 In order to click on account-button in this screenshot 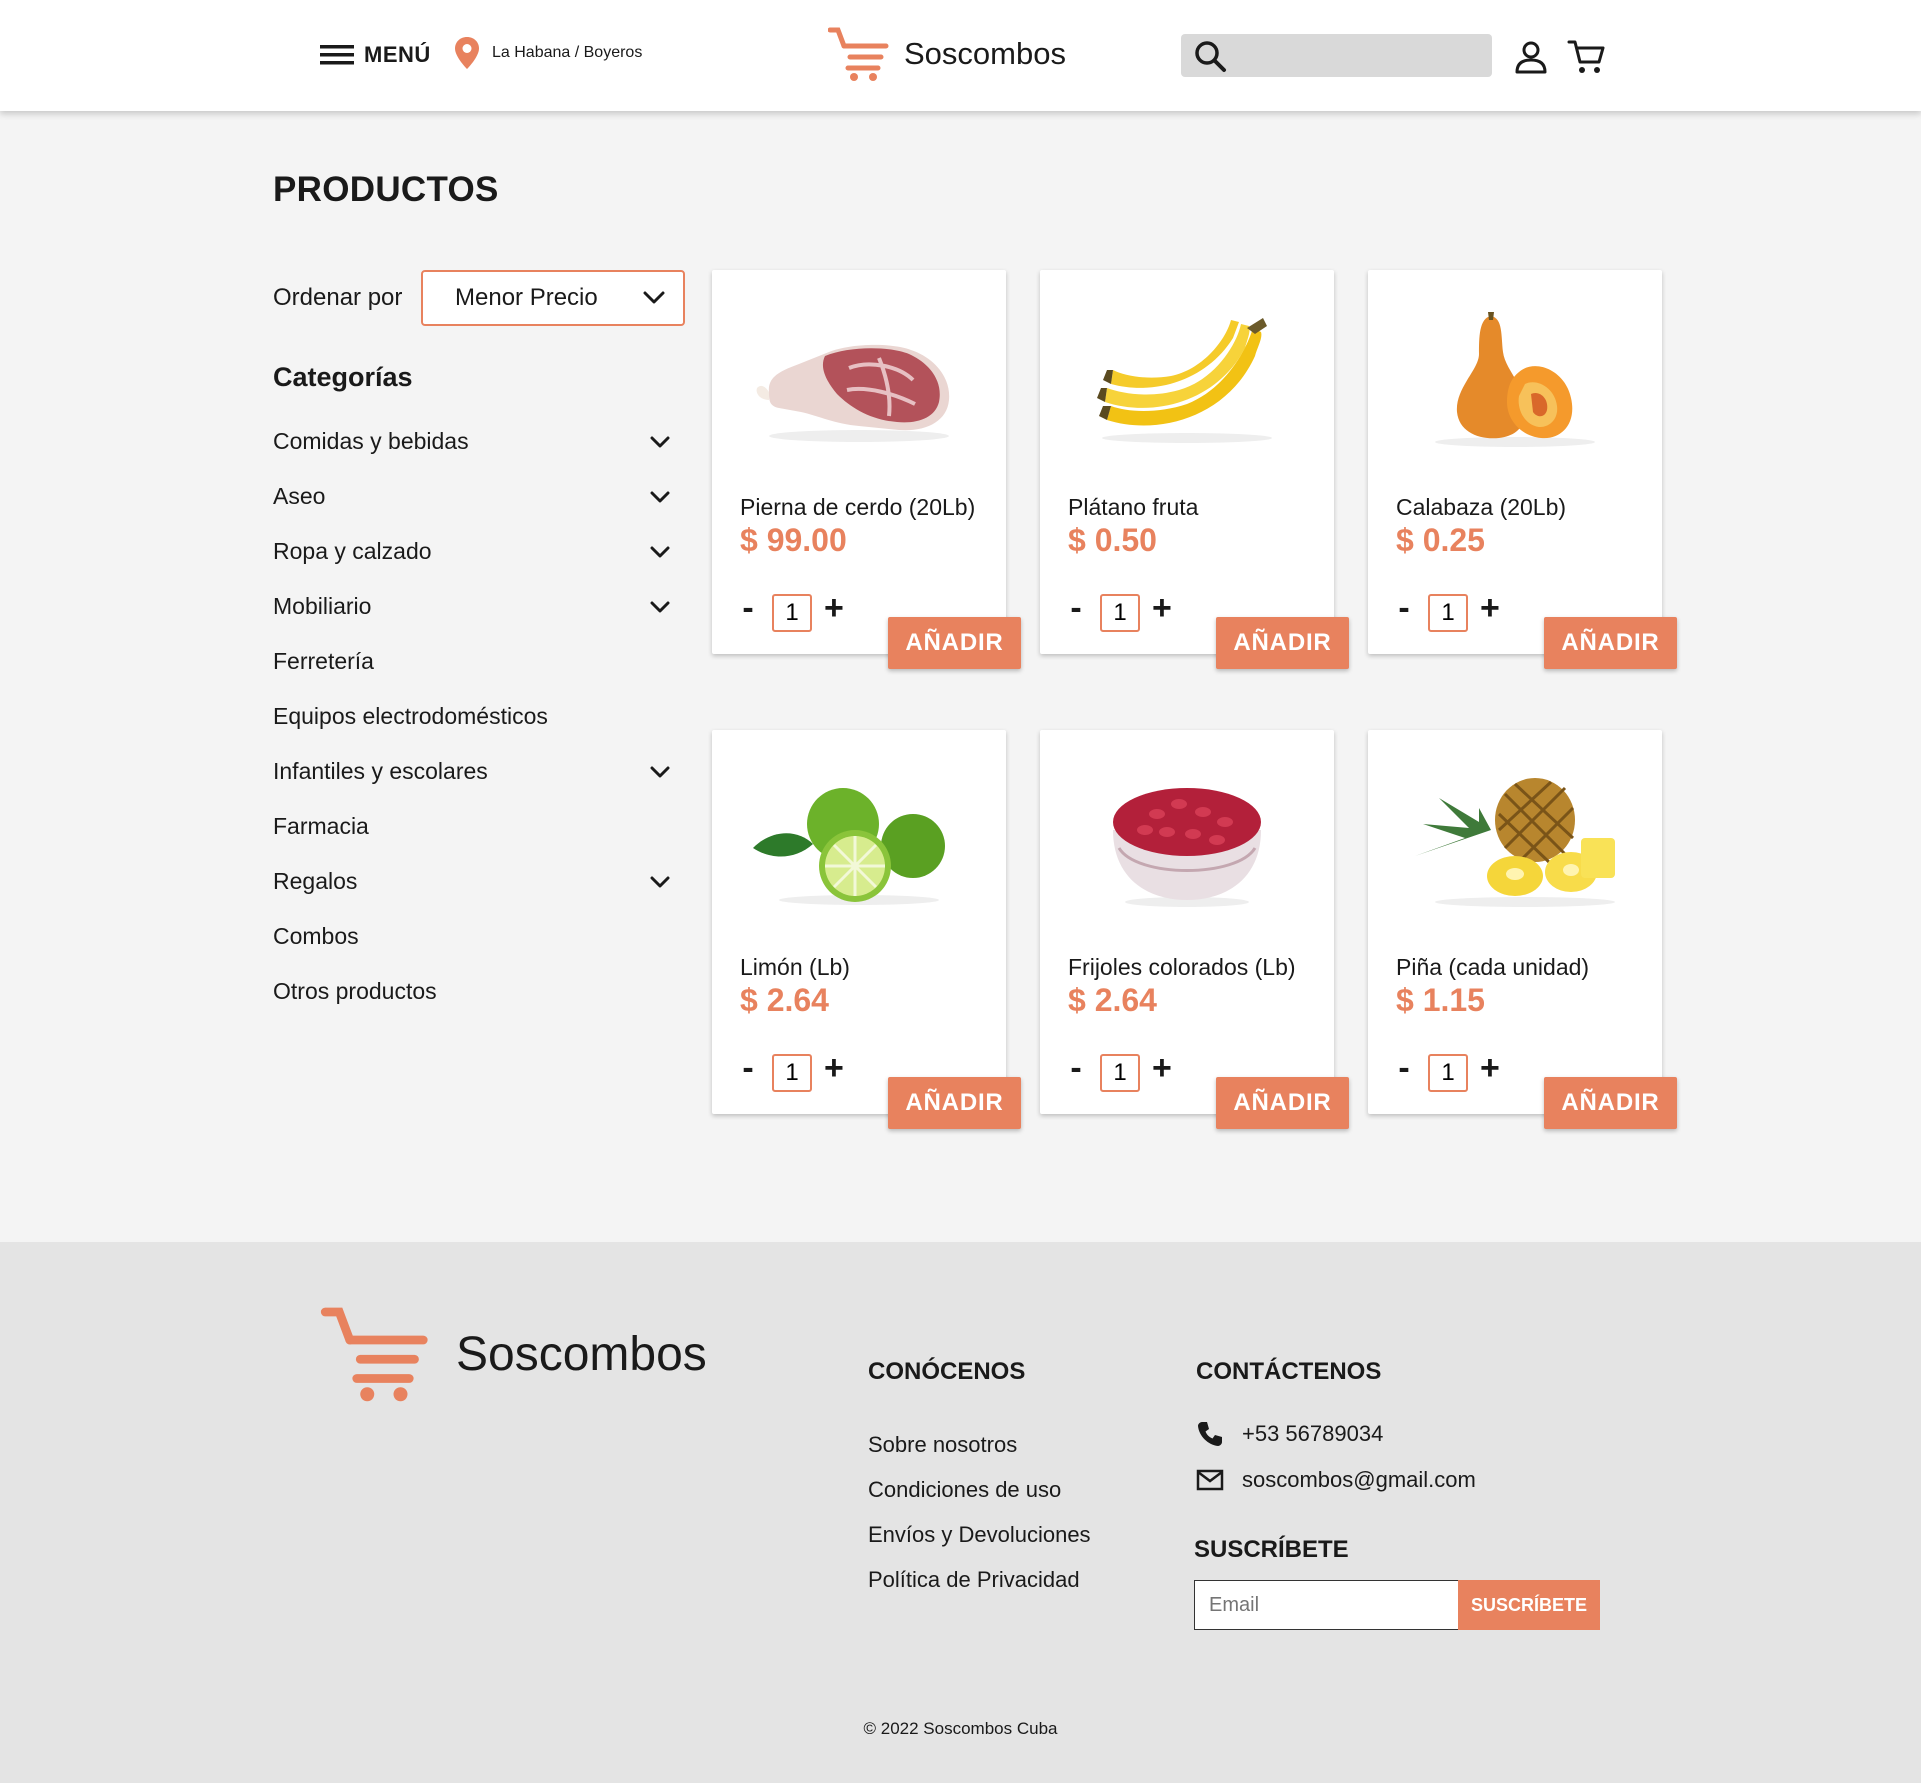, I will do `click(1531, 57)`.